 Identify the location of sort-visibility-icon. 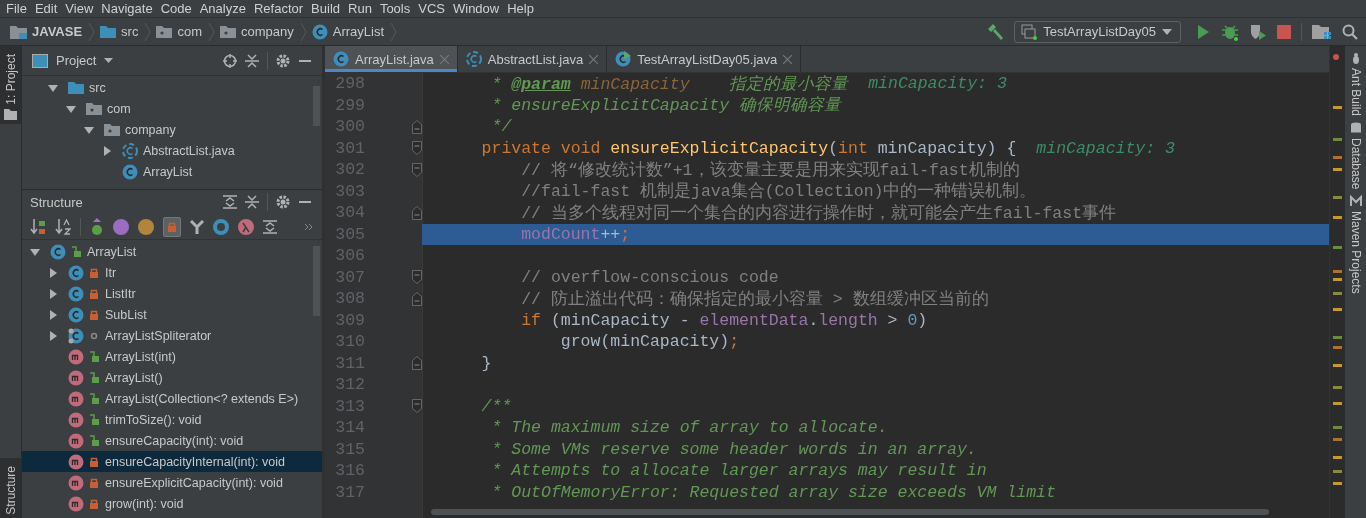
(38, 226).